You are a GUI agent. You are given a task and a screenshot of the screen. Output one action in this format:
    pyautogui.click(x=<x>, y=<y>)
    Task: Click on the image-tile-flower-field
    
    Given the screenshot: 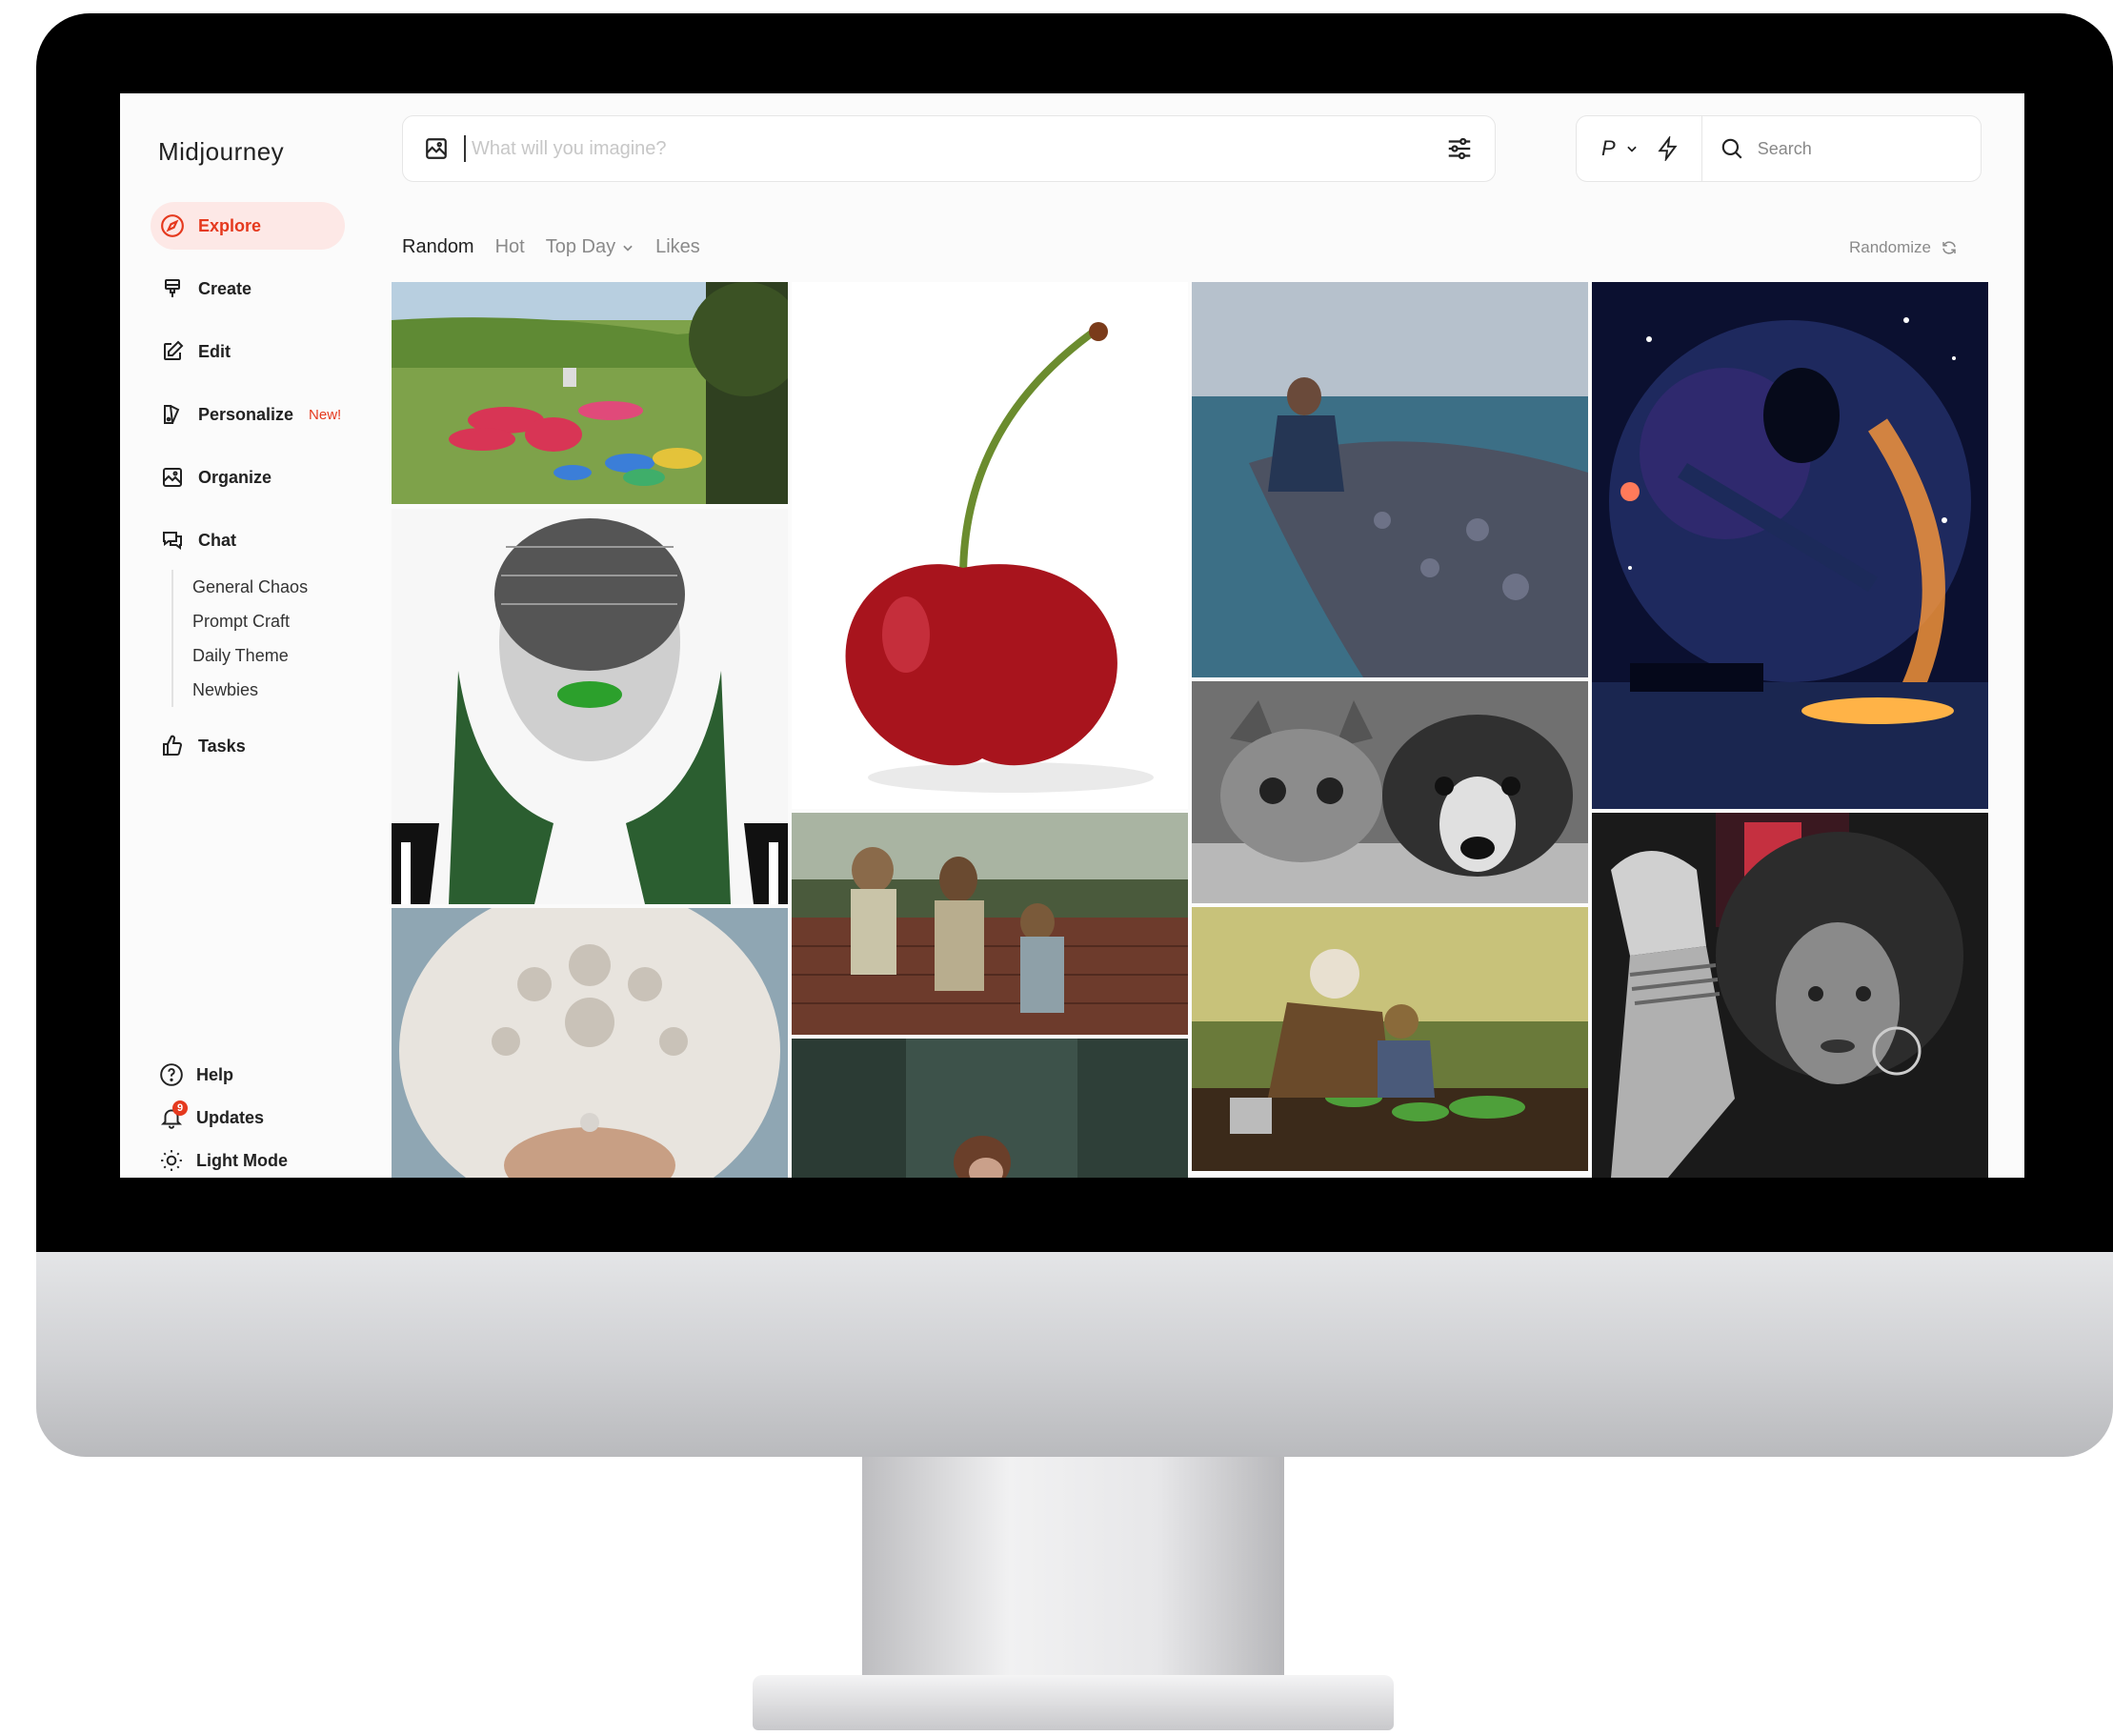 What is the action you would take?
    pyautogui.click(x=590, y=393)
    